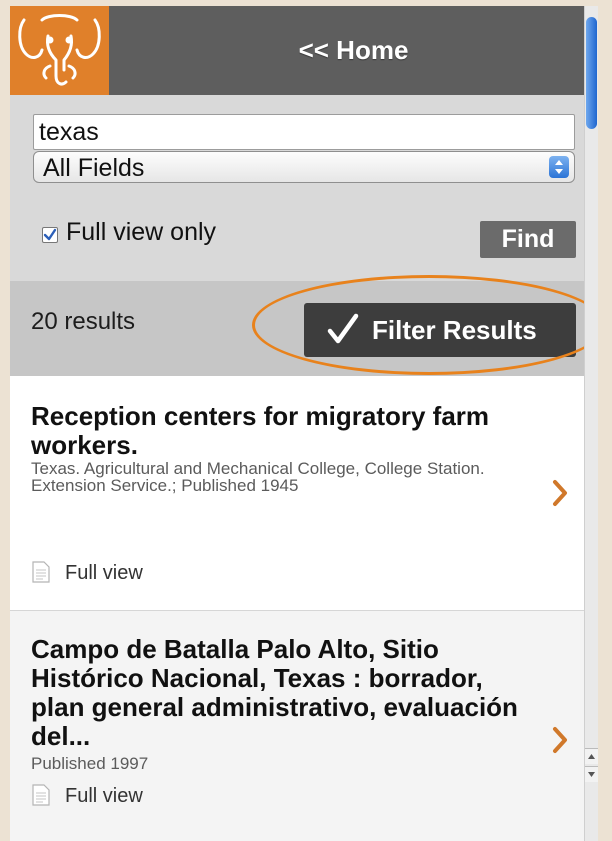 This screenshot has height=841, width=612. I want to click on scroll-up-arrow-icon, so click(591, 756).